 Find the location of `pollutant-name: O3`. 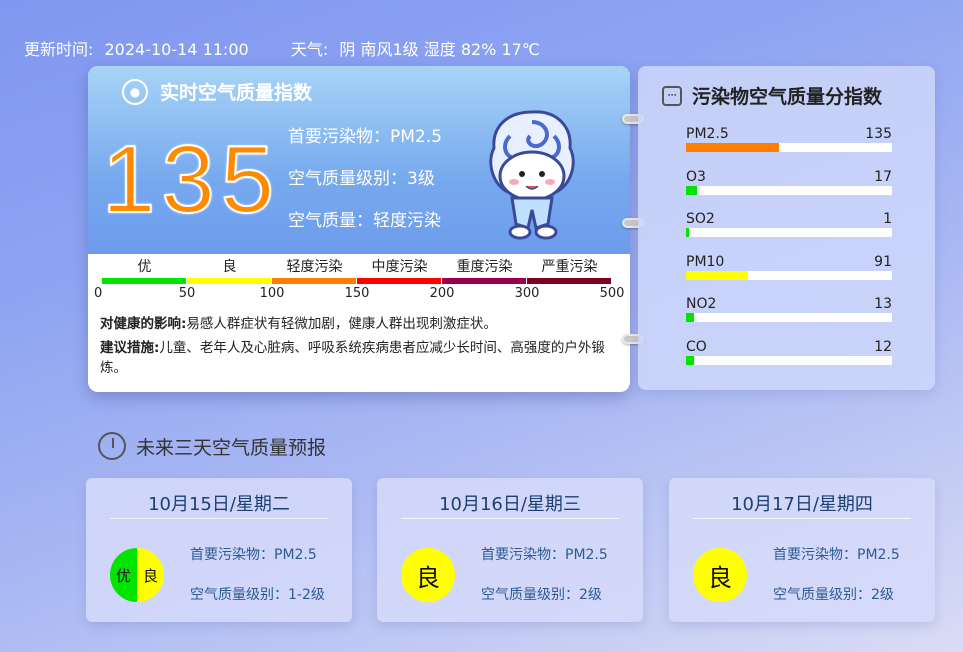

pollutant-name: O3 is located at coordinates (696, 176).